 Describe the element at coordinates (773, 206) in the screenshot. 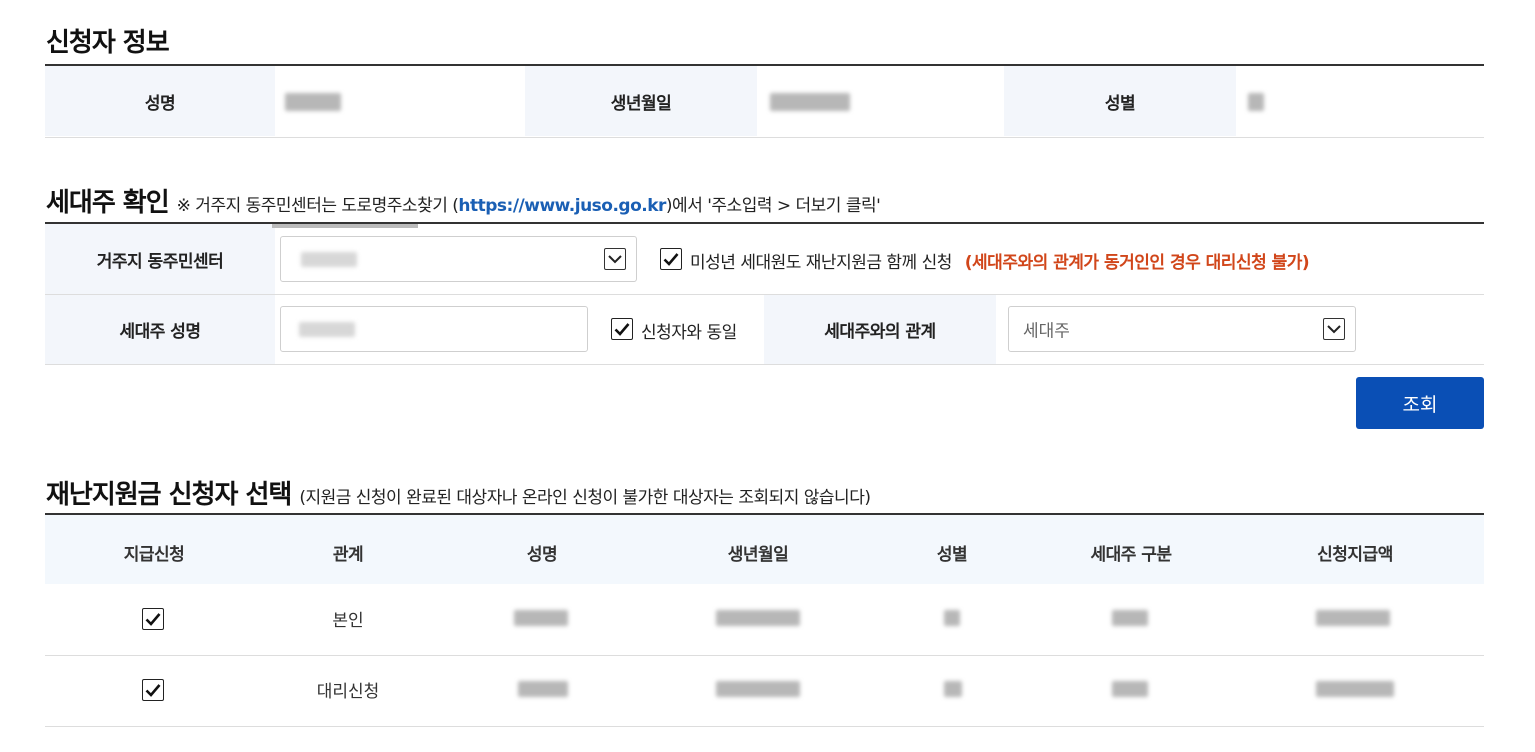

I see `household-note-suffix: )에서 '주소입력 > 더보기 클릭'` at that location.